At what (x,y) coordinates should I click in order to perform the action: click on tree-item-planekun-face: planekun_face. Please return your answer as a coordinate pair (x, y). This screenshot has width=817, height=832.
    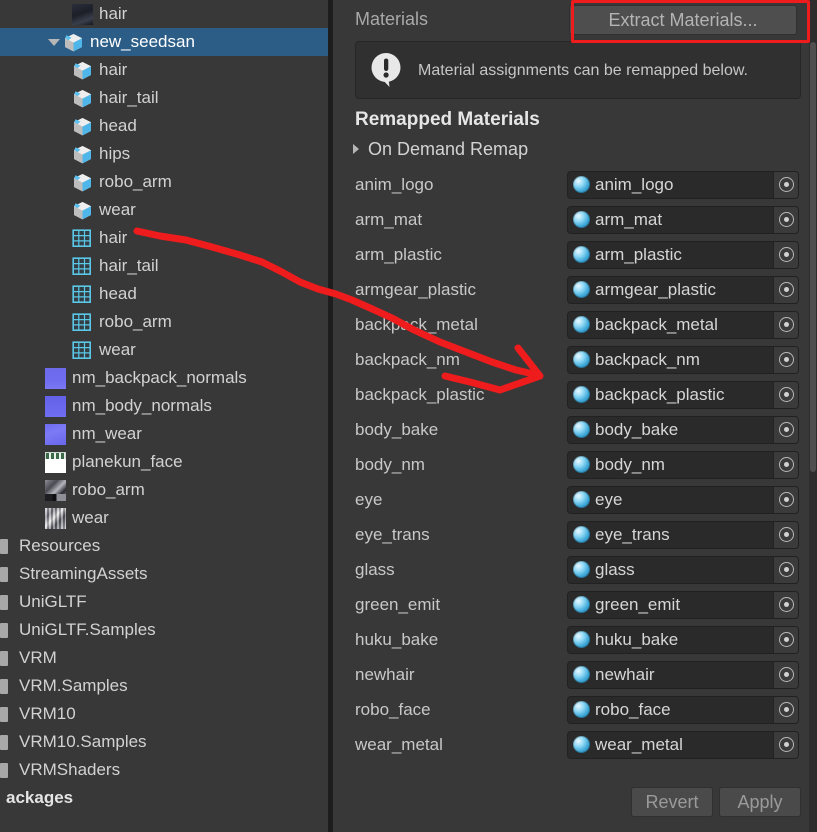
    Looking at the image, I should click on (164, 462).